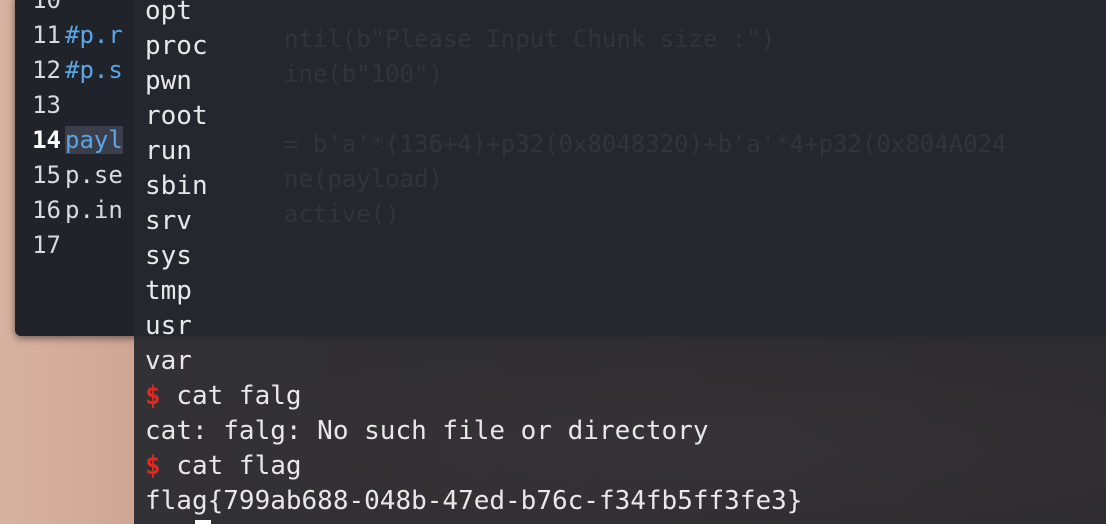  I want to click on terminal-output-line: srv, so click(168, 221).